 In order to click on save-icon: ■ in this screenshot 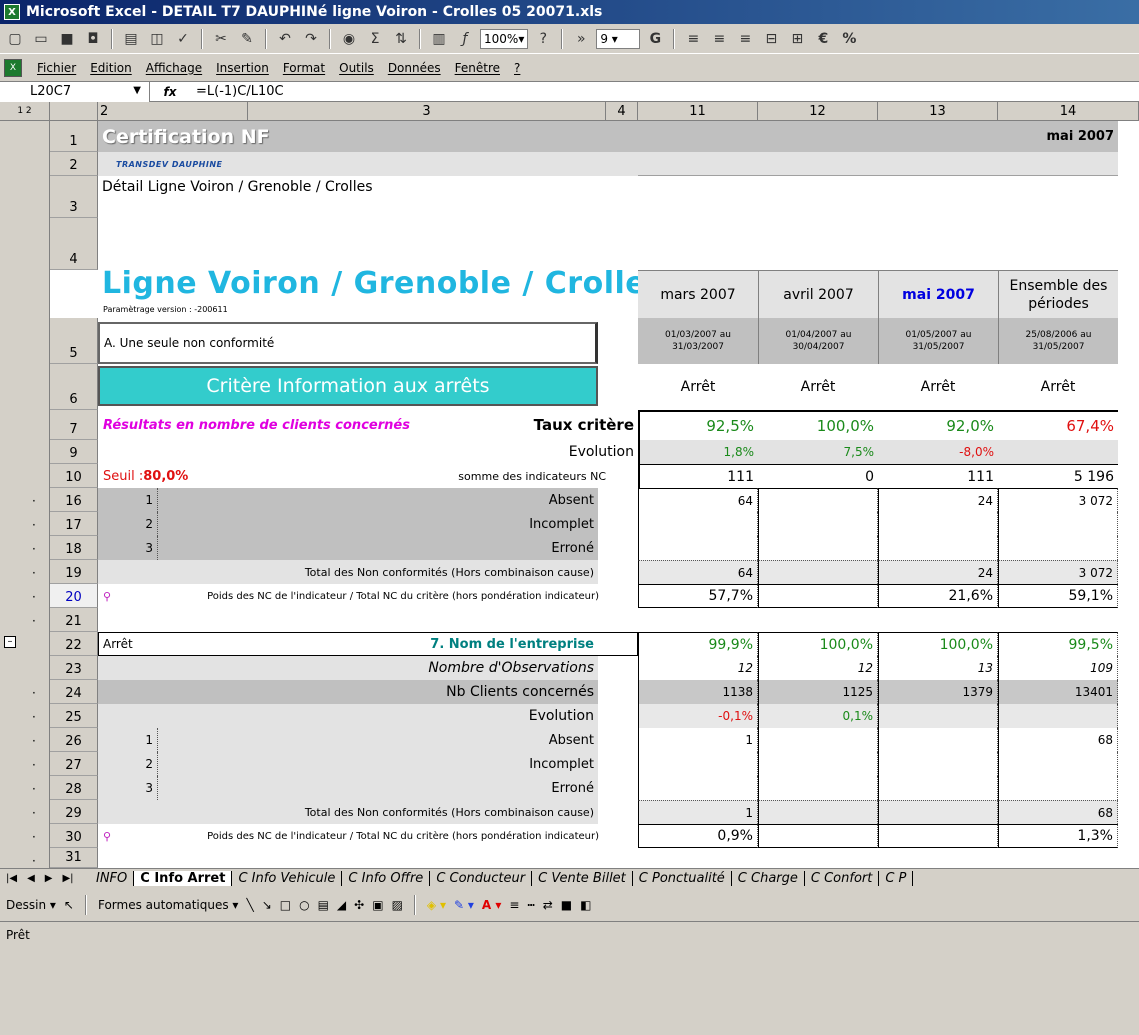, I will do `click(67, 39)`.